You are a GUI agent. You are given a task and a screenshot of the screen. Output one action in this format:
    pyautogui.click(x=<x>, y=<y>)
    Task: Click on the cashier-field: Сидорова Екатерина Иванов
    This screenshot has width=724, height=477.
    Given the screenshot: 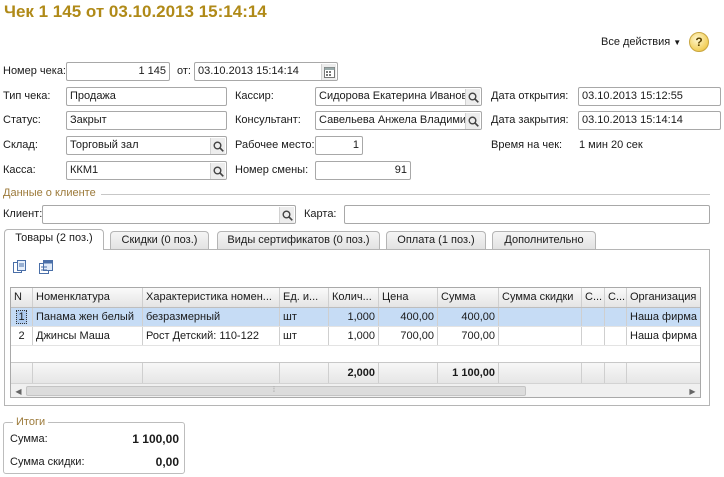 What is the action you would take?
    pyautogui.click(x=398, y=96)
    